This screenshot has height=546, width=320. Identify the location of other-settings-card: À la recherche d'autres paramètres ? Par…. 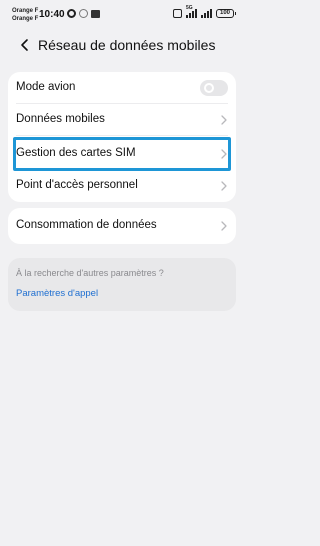
(122, 284).